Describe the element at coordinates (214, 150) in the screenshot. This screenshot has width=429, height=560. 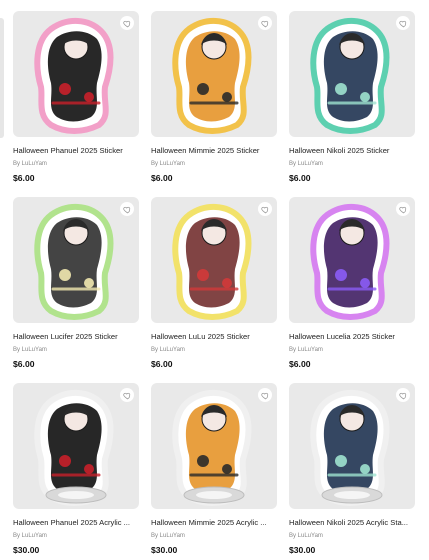
I see `product-title: Halloween Mimmie 2025 Sticker` at that location.